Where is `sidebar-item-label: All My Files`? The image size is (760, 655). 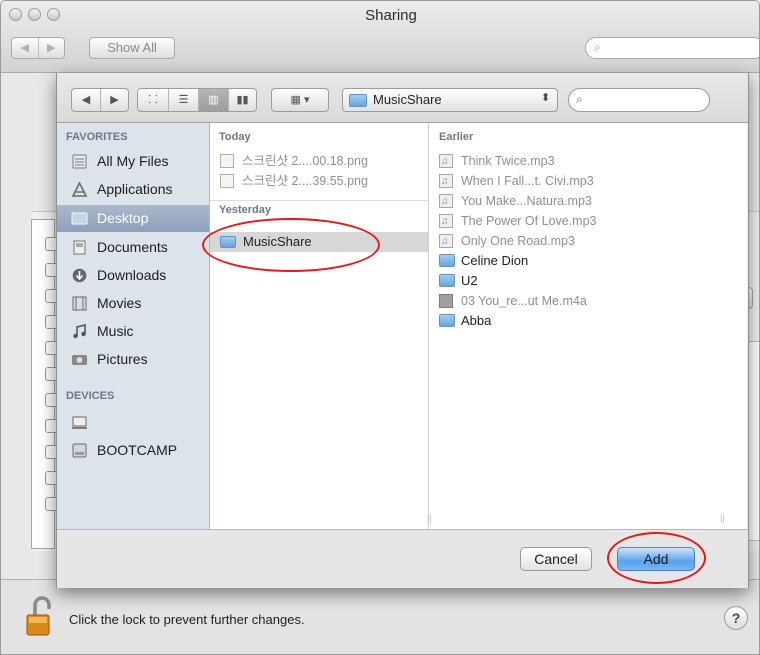 sidebar-item-label: All My Files is located at coordinates (133, 161).